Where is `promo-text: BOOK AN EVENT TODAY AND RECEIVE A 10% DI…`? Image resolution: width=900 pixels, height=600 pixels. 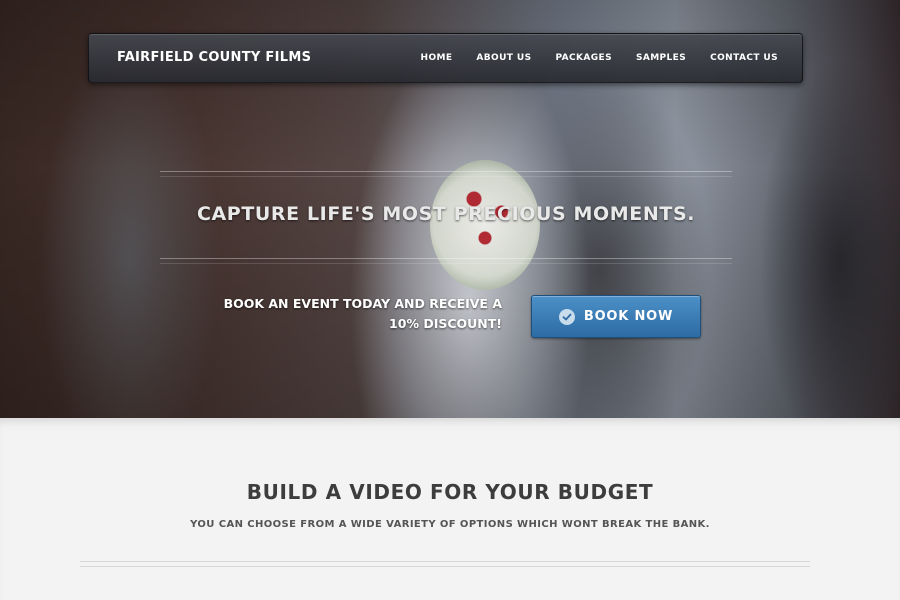 promo-text: BOOK AN EVENT TODAY AND RECEIVE A 10% DI… is located at coordinates (351, 314).